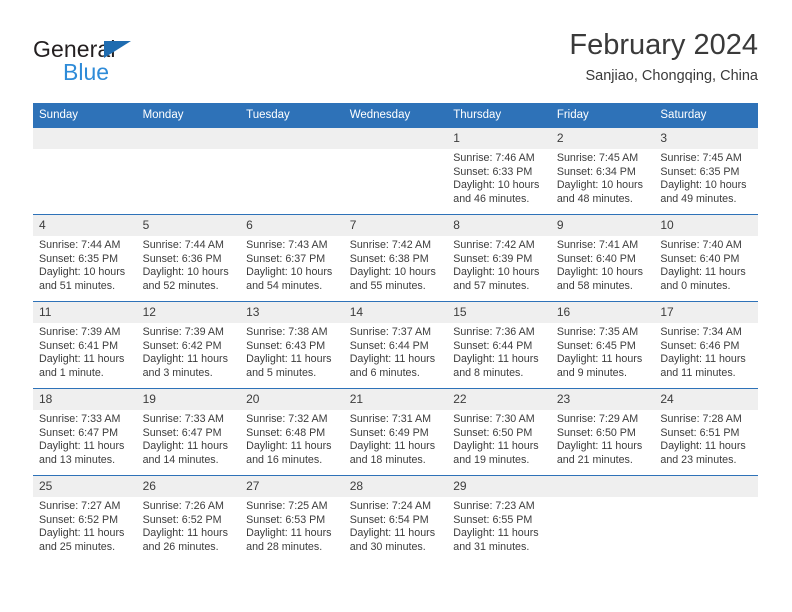 This screenshot has height=612, width=792. Describe the element at coordinates (491, 285) in the screenshot. I see `daylight-text-line2: and 57 minutes.` at that location.